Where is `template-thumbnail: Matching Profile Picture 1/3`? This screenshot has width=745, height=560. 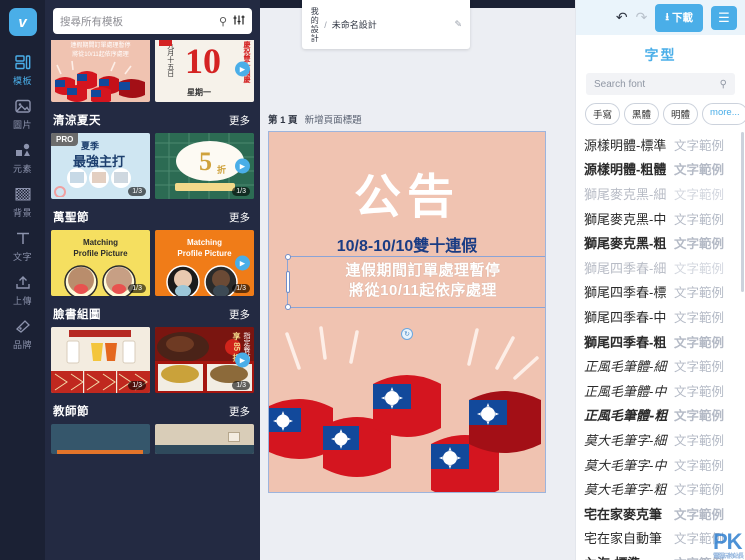 template-thumbnail: Matching Profile Picture 1/3 is located at coordinates (100, 263).